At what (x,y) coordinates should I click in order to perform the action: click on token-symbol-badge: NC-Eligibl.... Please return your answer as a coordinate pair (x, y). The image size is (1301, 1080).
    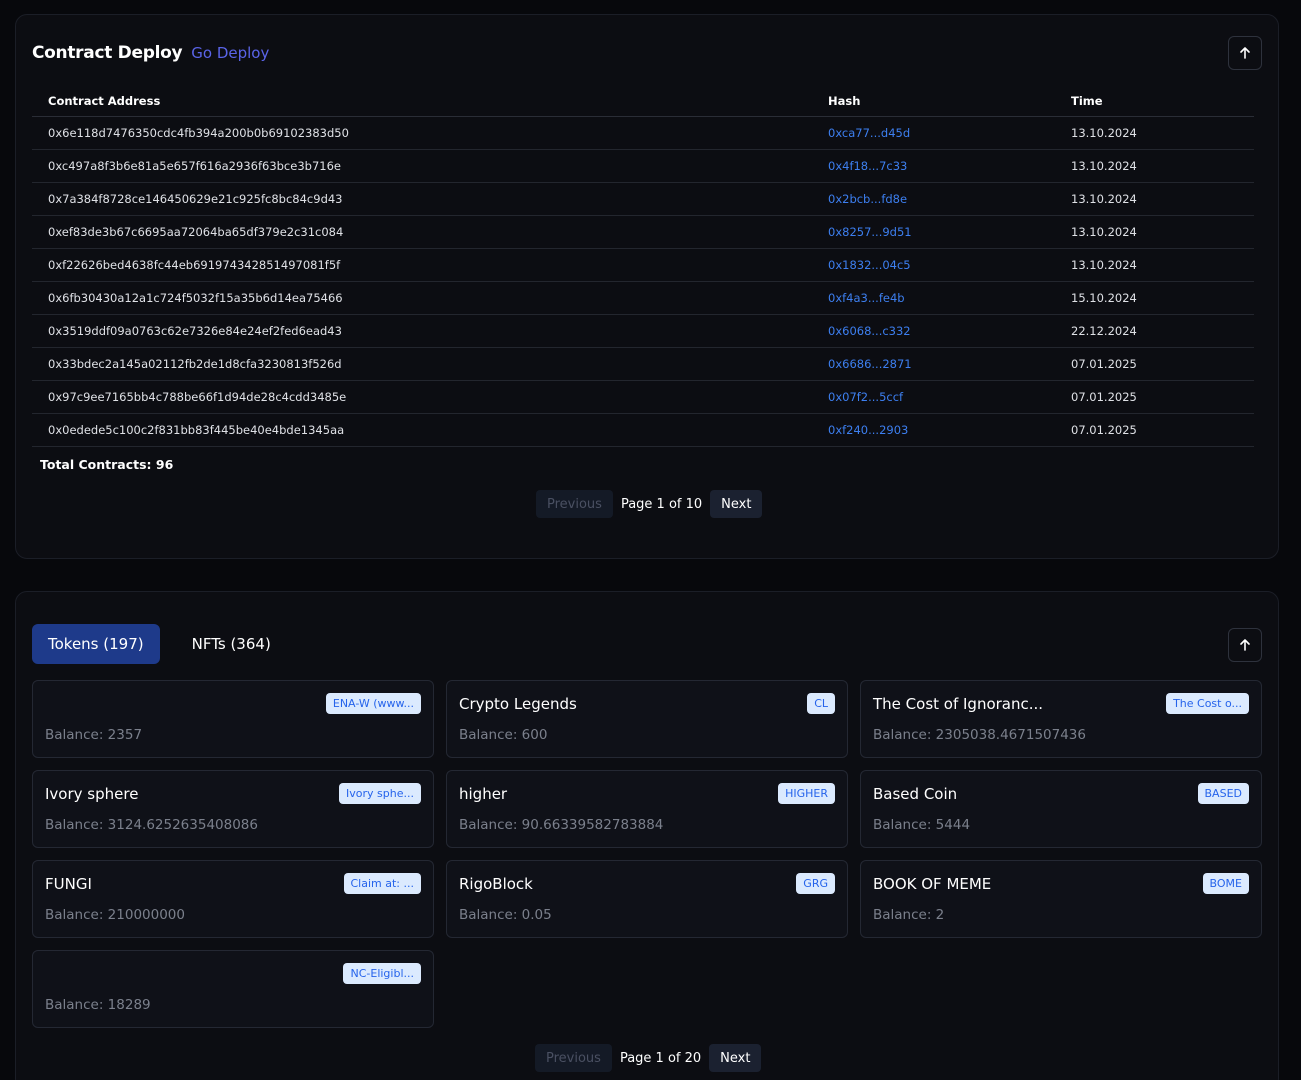
    Looking at the image, I should click on (382, 973).